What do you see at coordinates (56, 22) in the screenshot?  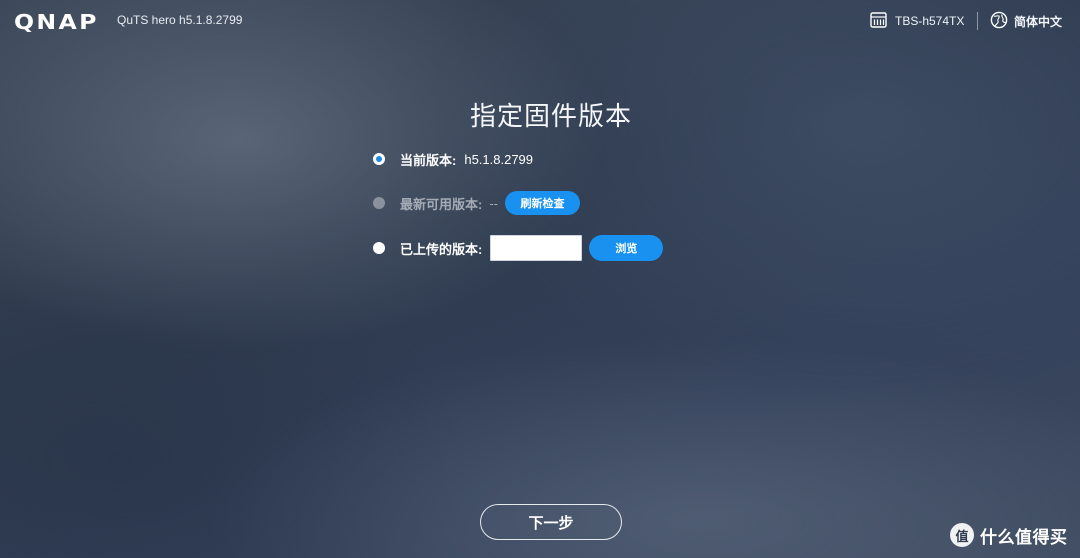 I see `qnap-logo: QNAP` at bounding box center [56, 22].